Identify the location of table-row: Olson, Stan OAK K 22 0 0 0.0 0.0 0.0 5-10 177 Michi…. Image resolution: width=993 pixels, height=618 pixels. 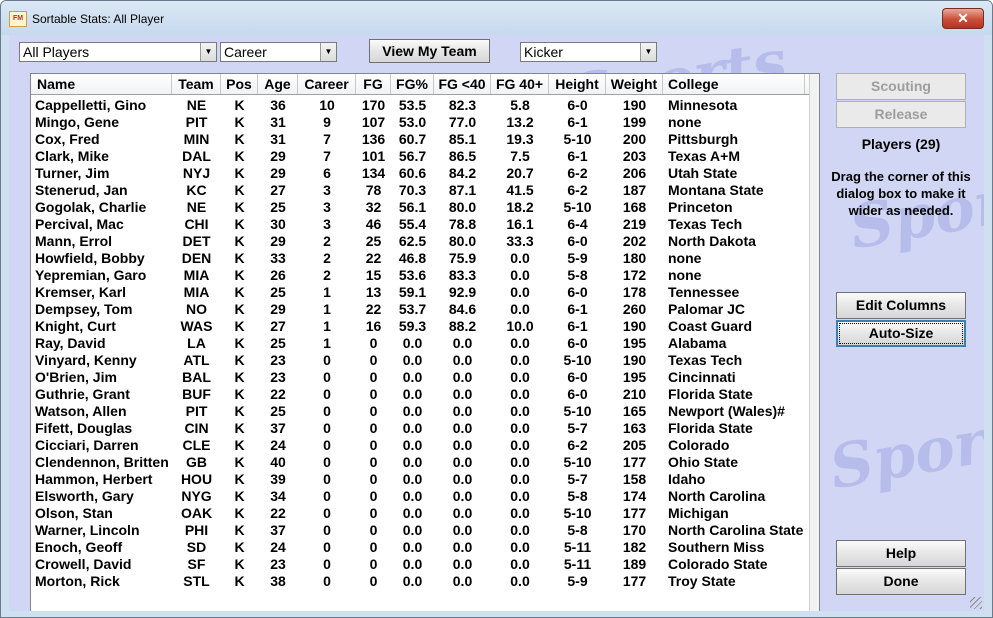
(421, 513).